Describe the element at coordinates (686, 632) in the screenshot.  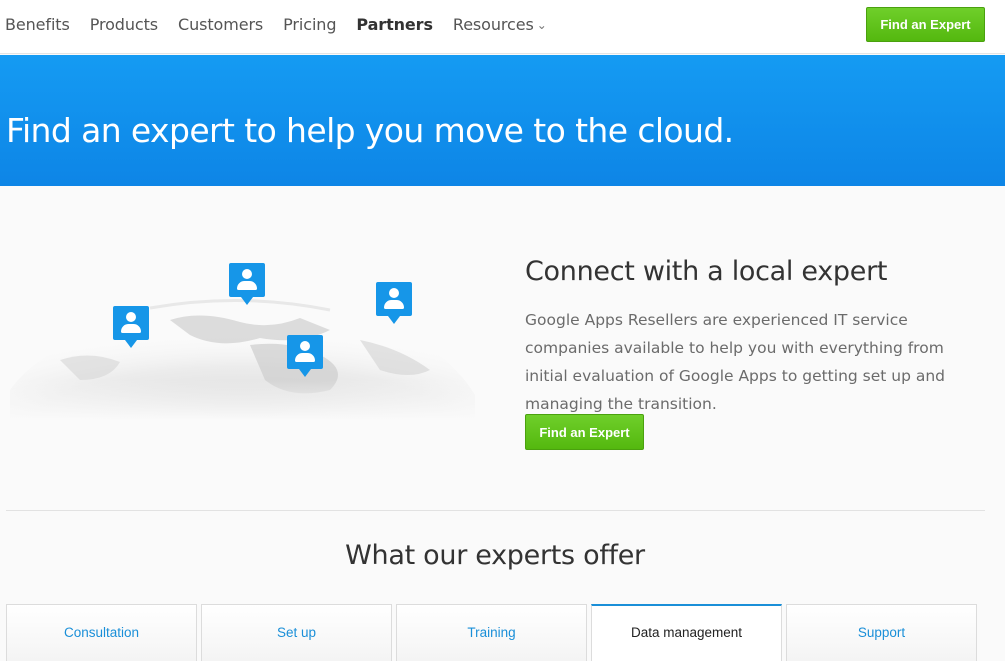
I see `tab-data-management: Data management` at that location.